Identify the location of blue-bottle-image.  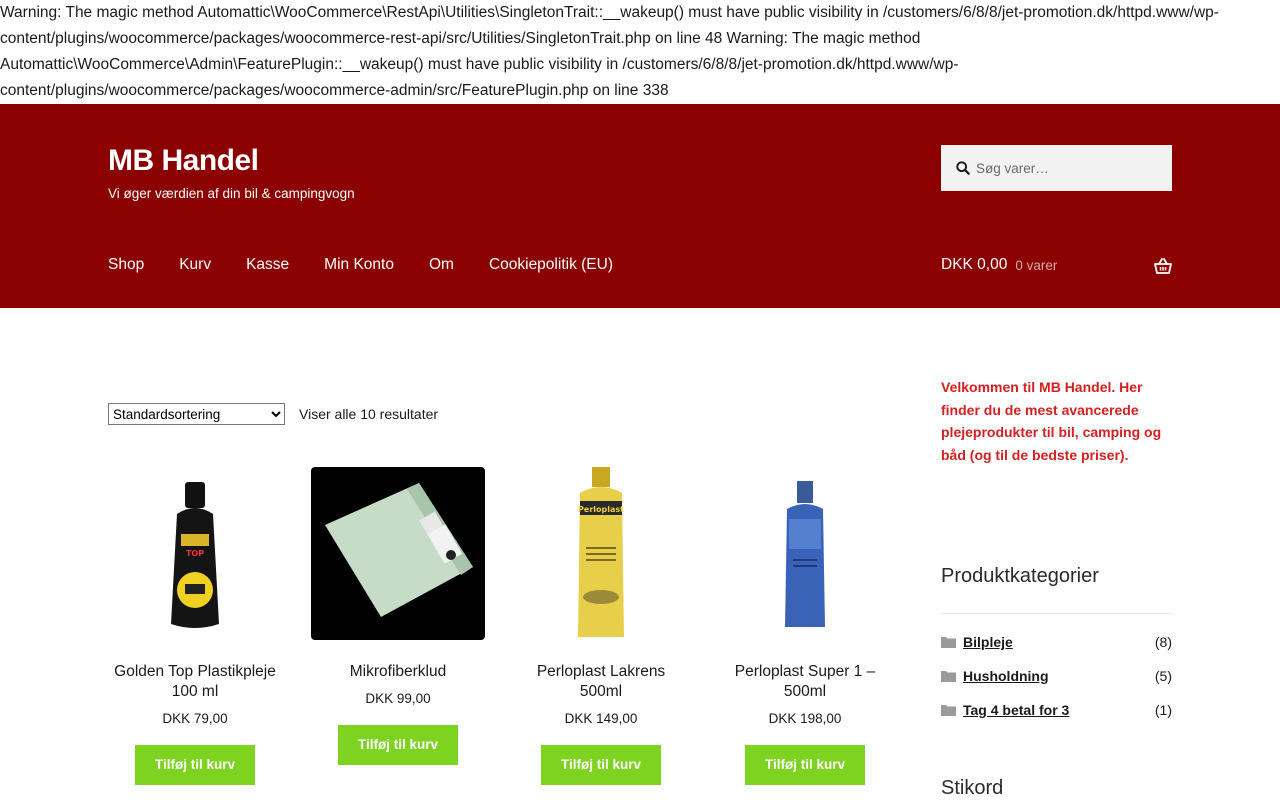
(805, 553).